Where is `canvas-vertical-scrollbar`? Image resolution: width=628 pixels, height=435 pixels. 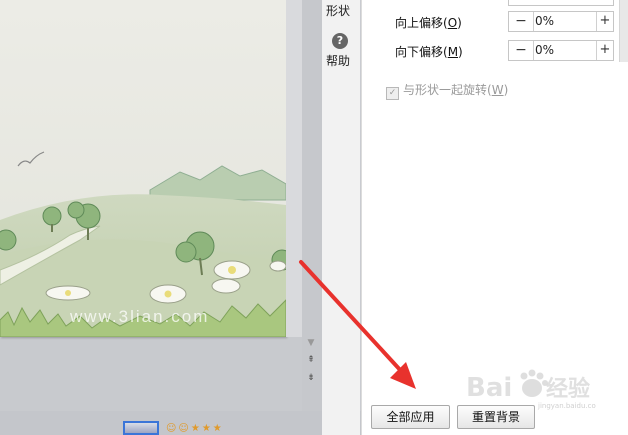
canvas-vertical-scrollbar is located at coordinates (294, 168).